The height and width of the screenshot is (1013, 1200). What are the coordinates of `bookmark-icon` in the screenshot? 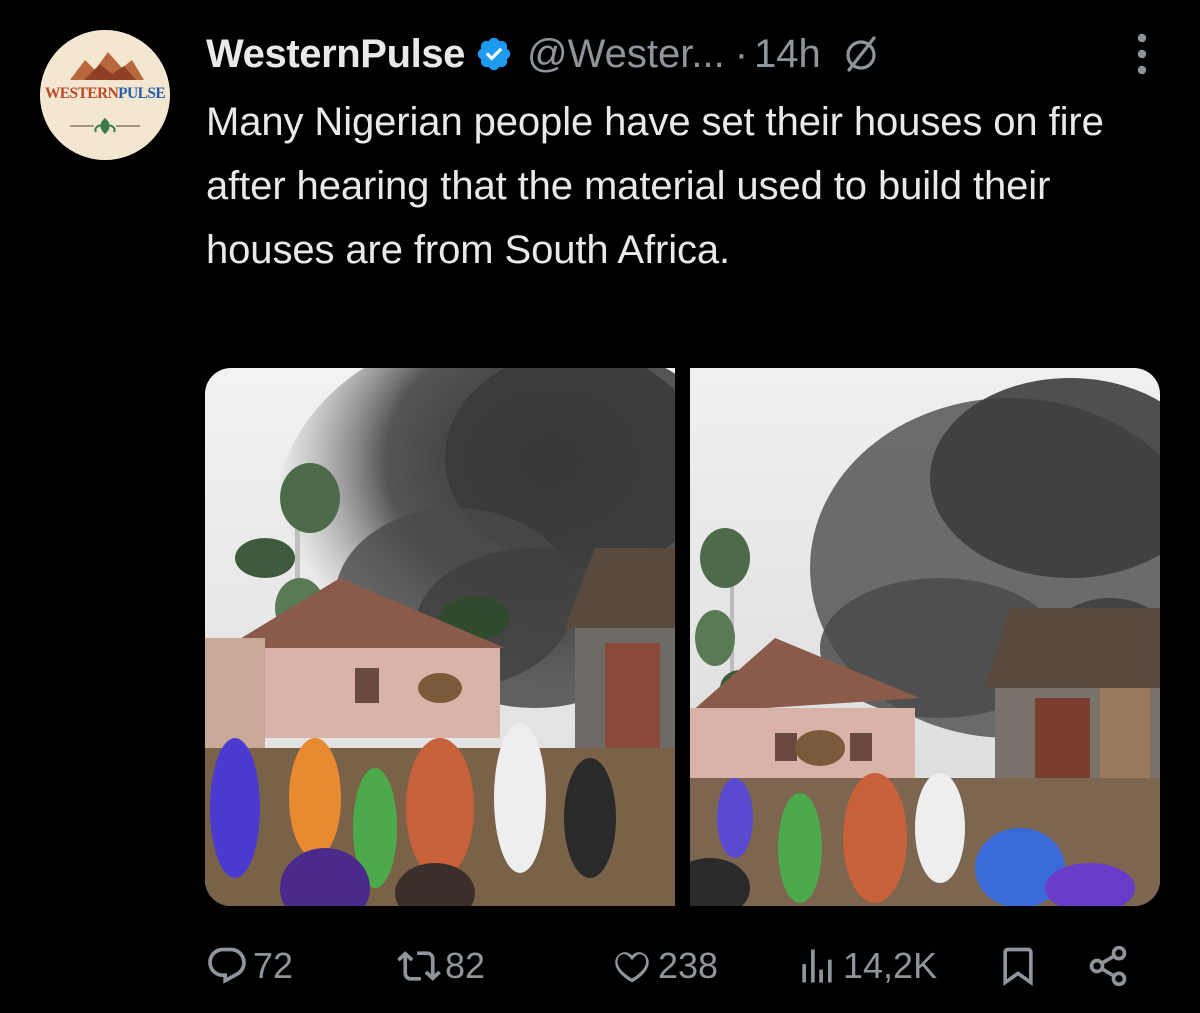 It's located at (1018, 967).